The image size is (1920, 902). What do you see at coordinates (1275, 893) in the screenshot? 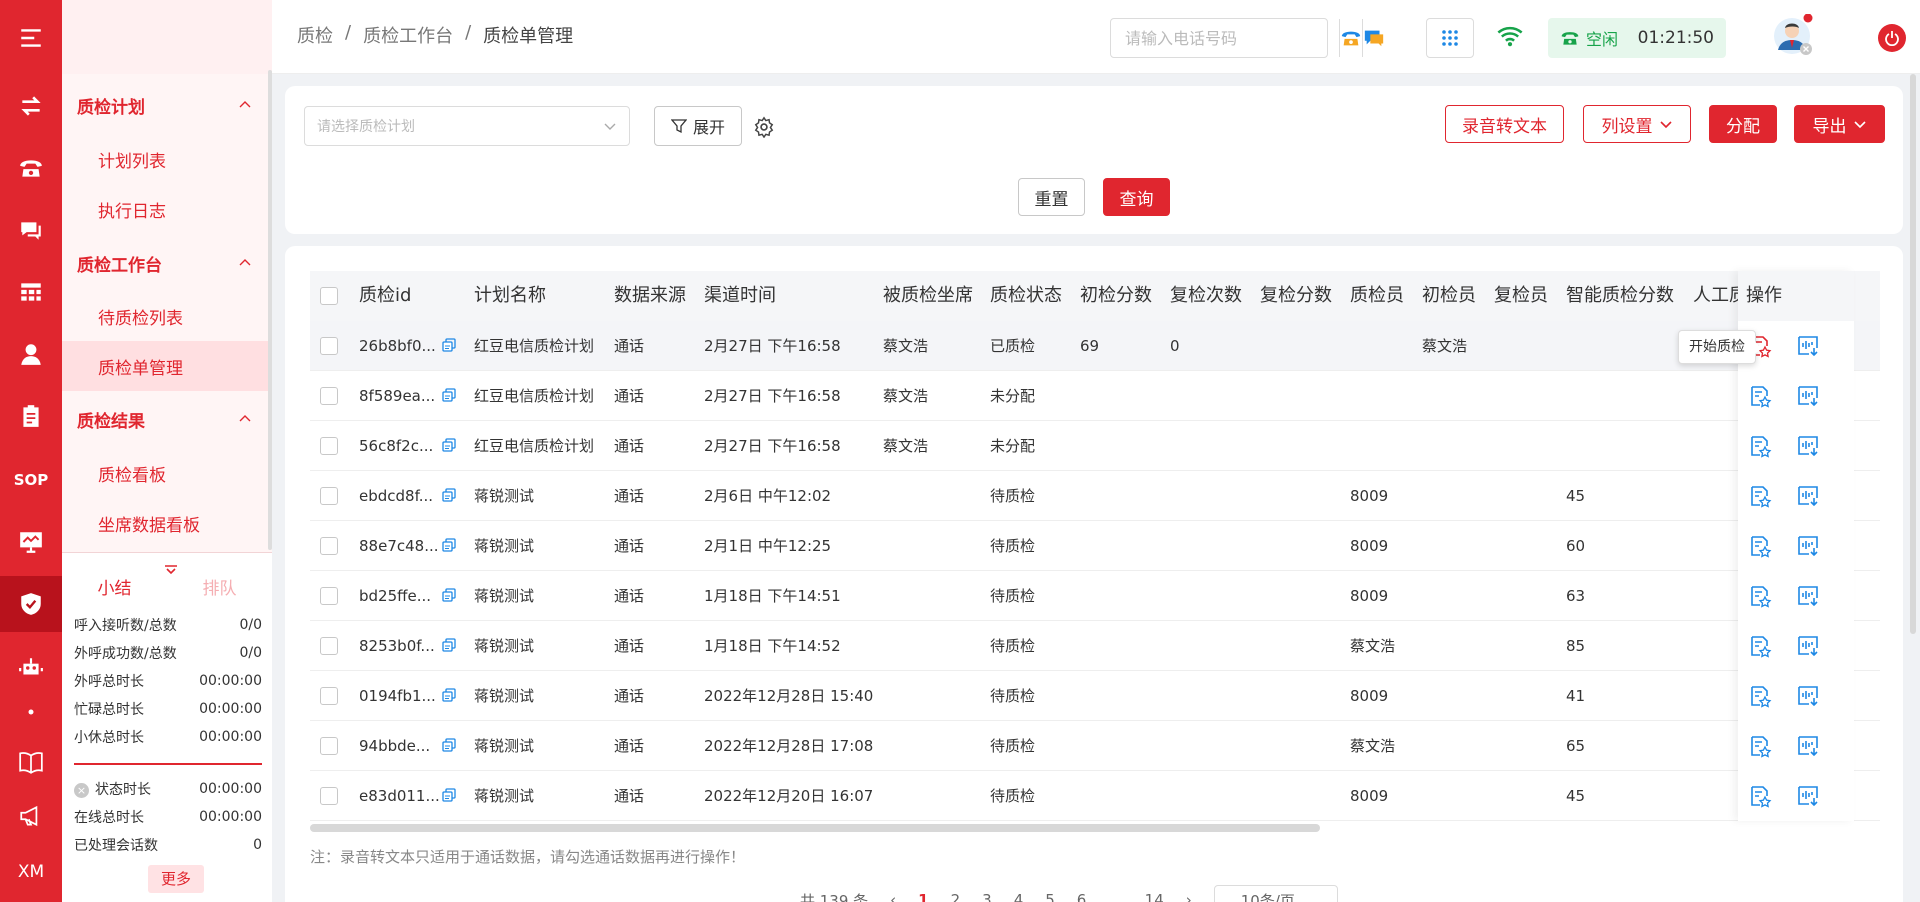
I see `page-size-select: 10条/页` at bounding box center [1275, 893].